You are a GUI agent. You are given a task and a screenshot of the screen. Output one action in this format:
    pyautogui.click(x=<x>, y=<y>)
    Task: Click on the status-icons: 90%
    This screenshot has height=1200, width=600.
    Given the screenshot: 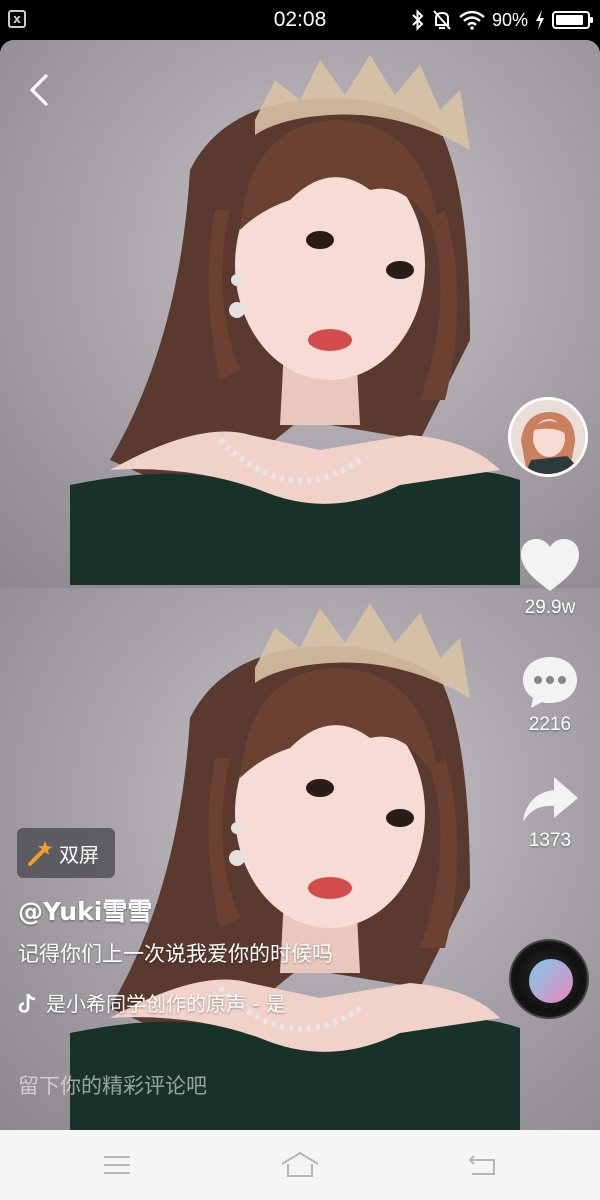 What is the action you would take?
    pyautogui.click(x=502, y=20)
    